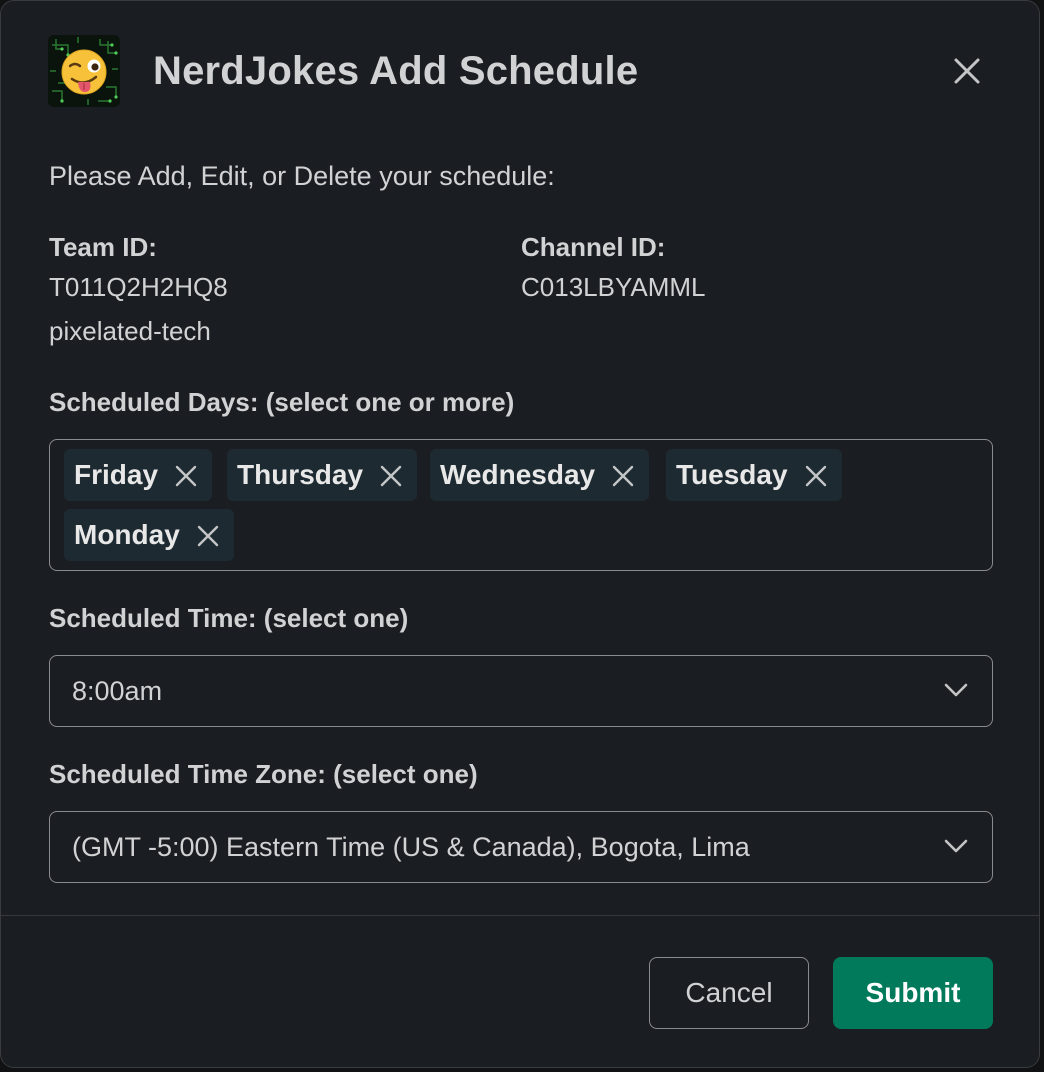 Image resolution: width=1044 pixels, height=1072 pixels. I want to click on scheduled-timezone-label: Scheduled Time Zone: (select one), so click(263, 774).